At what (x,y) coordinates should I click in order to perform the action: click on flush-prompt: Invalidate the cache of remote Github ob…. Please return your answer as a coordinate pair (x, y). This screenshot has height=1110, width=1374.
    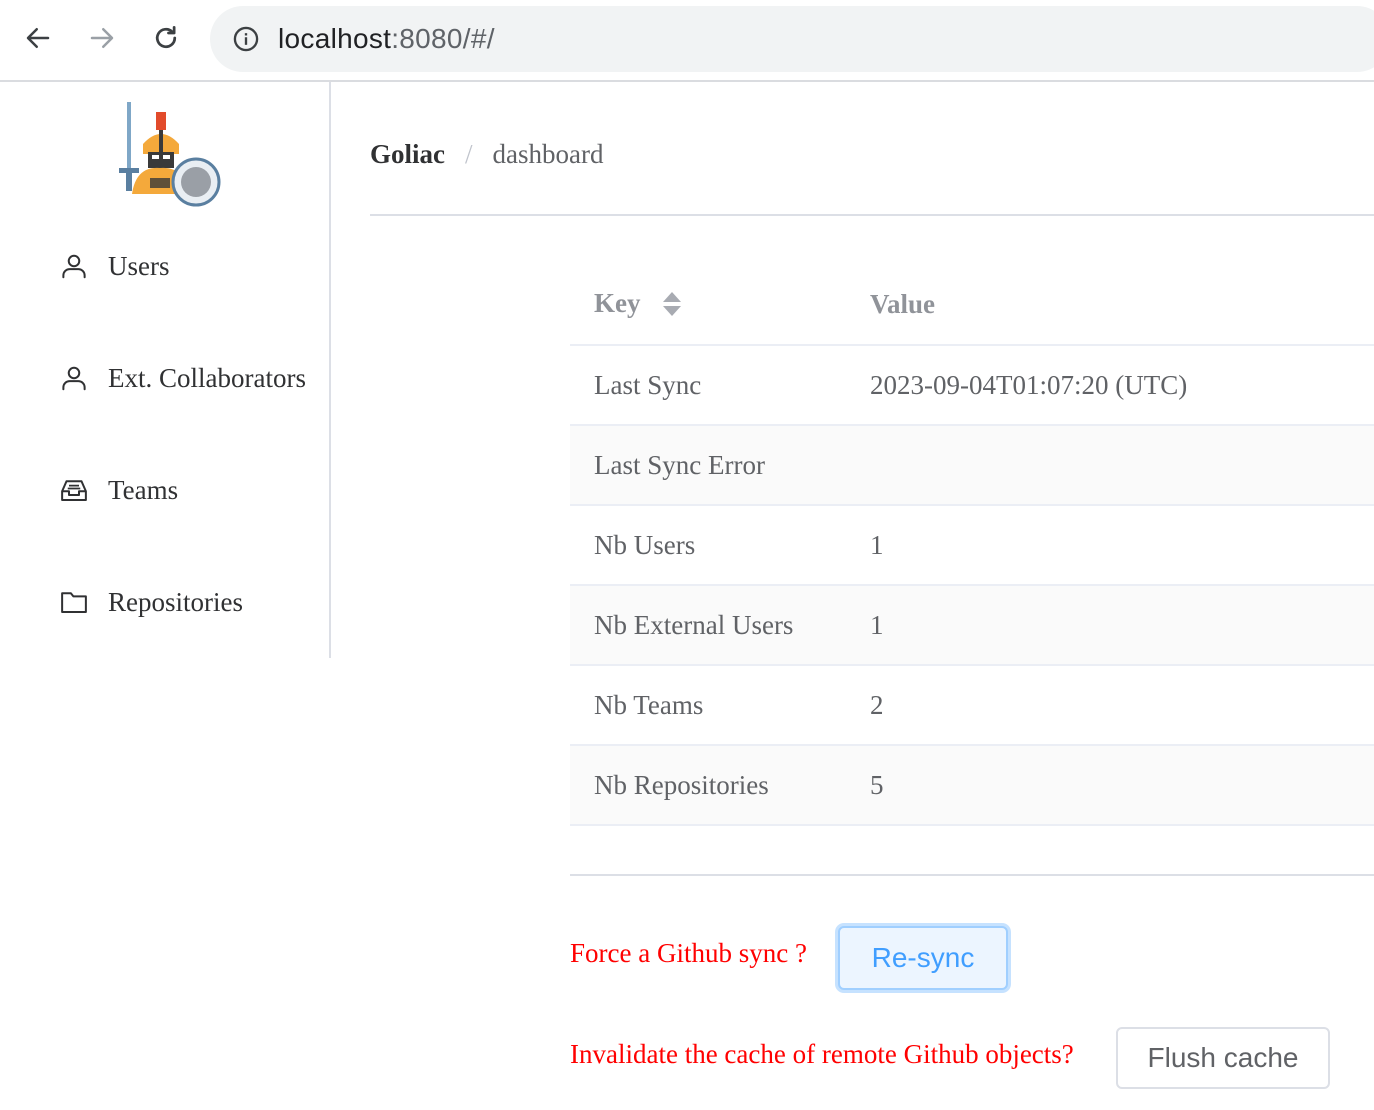
    Looking at the image, I should click on (822, 1054).